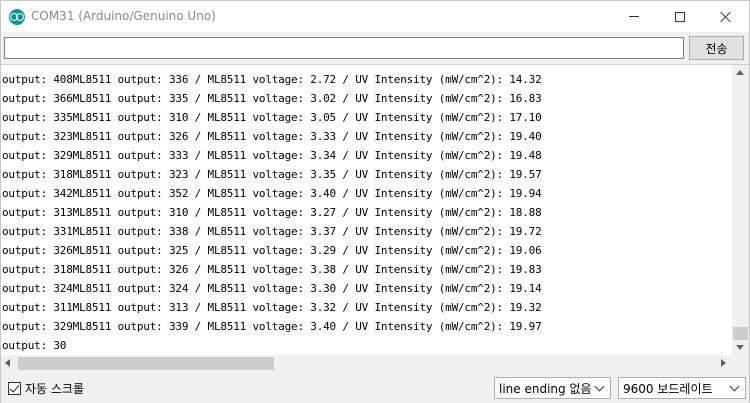 Image resolution: width=750 pixels, height=403 pixels. I want to click on close-button, so click(726, 16).